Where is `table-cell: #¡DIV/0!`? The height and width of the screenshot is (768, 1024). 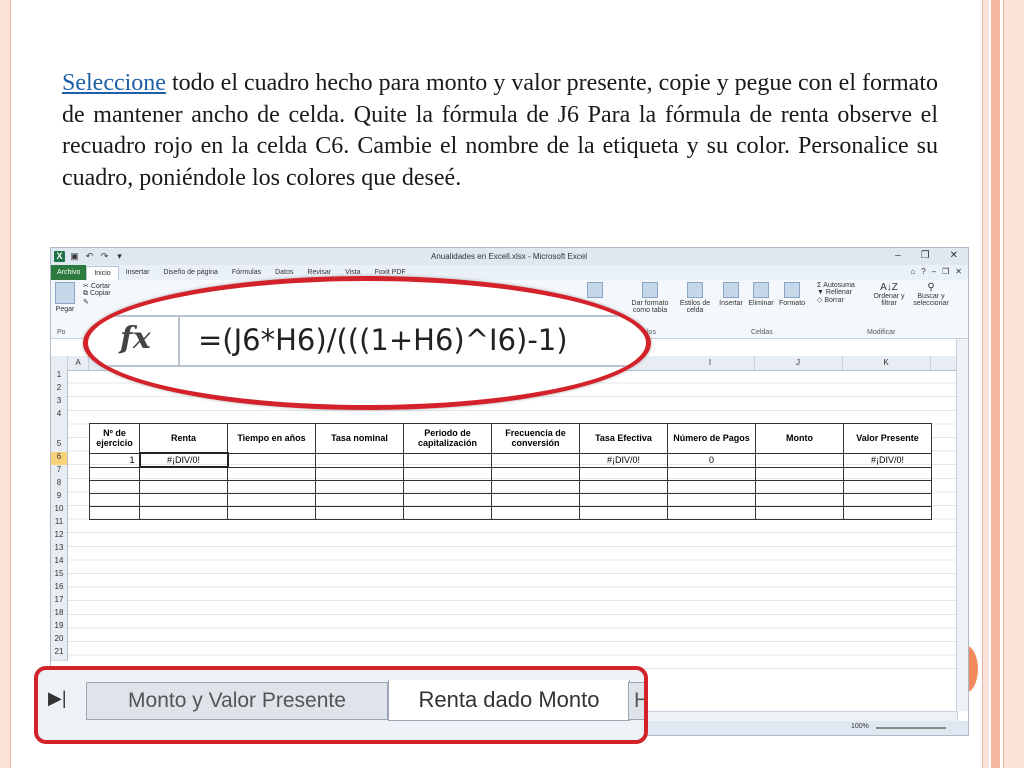 table-cell: #¡DIV/0! is located at coordinates (623, 460).